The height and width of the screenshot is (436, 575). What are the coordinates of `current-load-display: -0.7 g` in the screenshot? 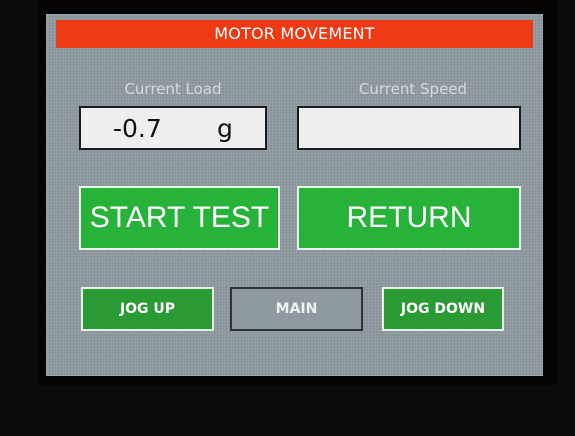 It's located at (173, 128).